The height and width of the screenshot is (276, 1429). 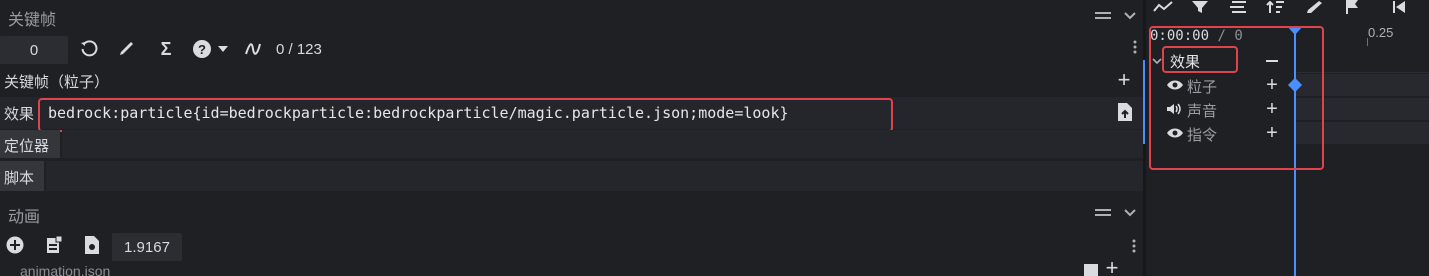 What do you see at coordinates (19, 114) in the screenshot?
I see `effect-label: 效果` at bounding box center [19, 114].